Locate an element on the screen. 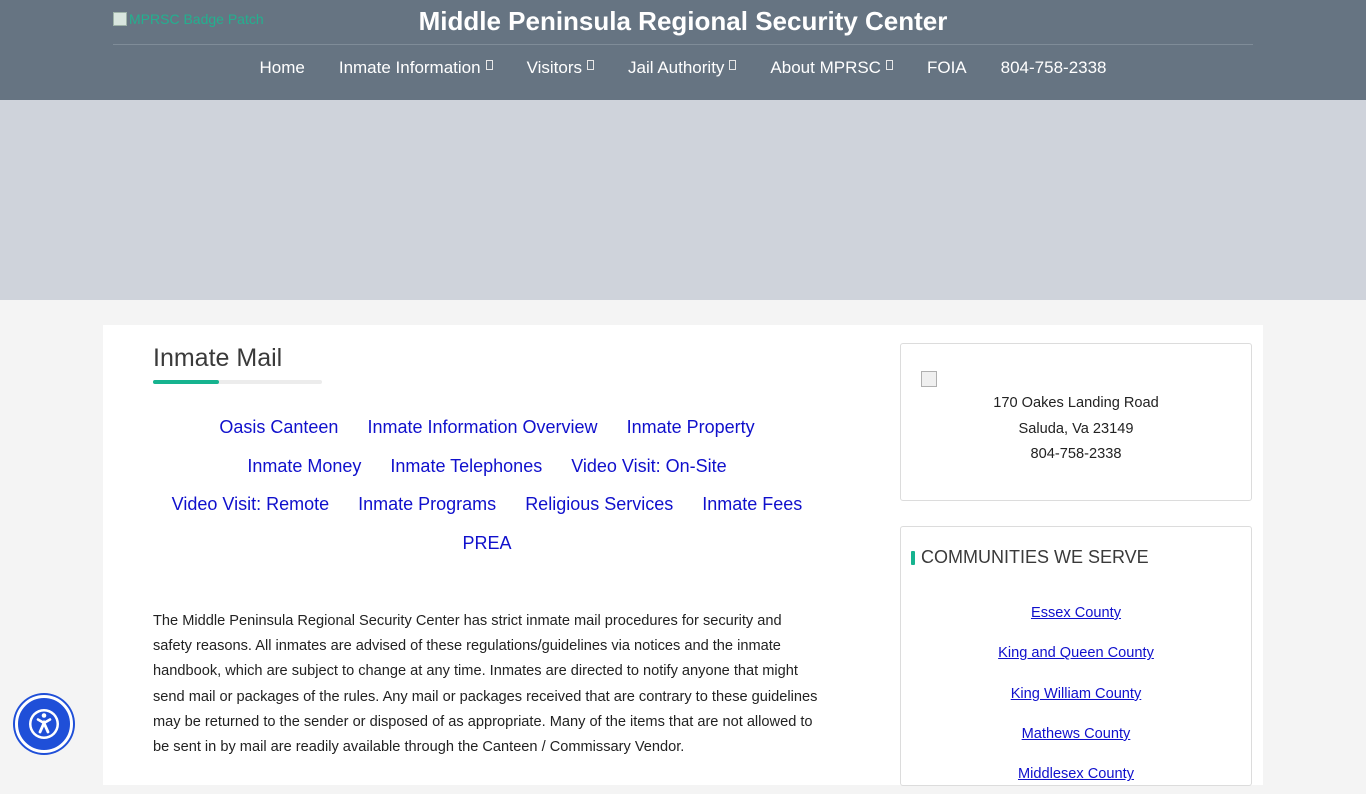 The image size is (1366, 794). accessibility-button is located at coordinates (44, 724).